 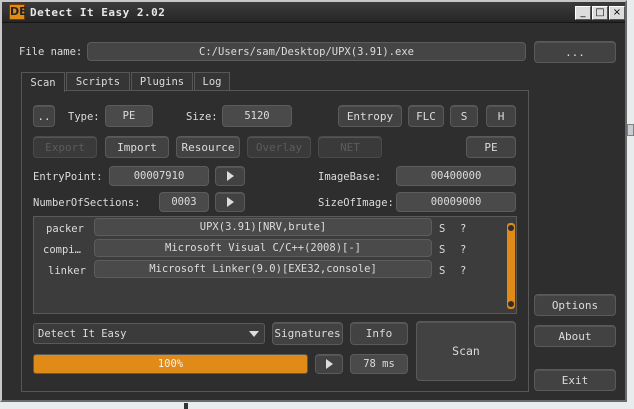 I want to click on scrollbar-thumb, so click(x=511, y=266).